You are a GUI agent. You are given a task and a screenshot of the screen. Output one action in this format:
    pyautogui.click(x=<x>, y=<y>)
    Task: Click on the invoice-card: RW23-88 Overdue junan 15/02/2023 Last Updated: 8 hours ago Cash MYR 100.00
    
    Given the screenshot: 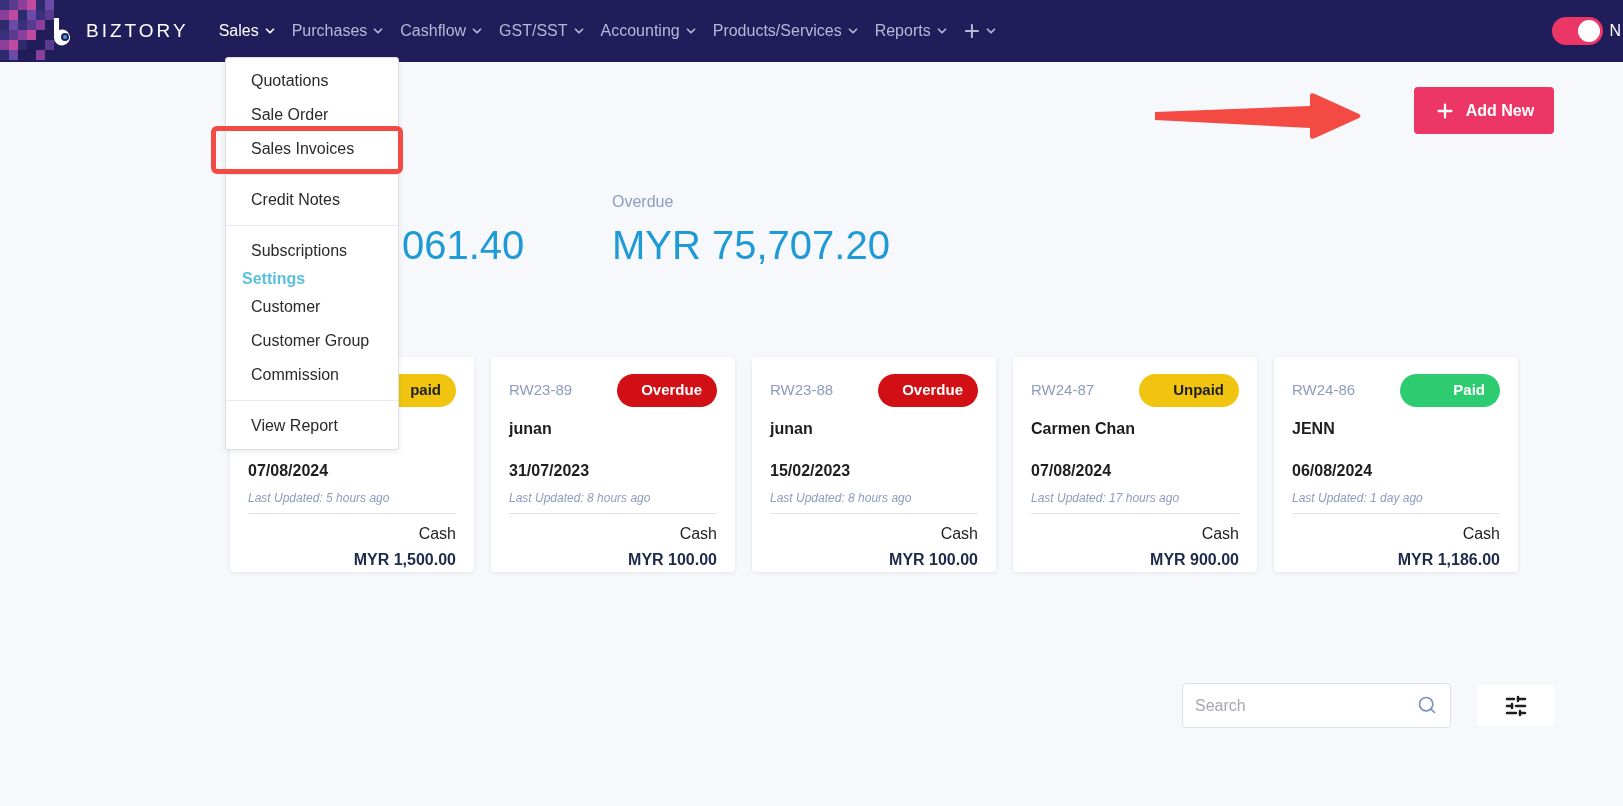 What is the action you would take?
    pyautogui.click(x=874, y=464)
    